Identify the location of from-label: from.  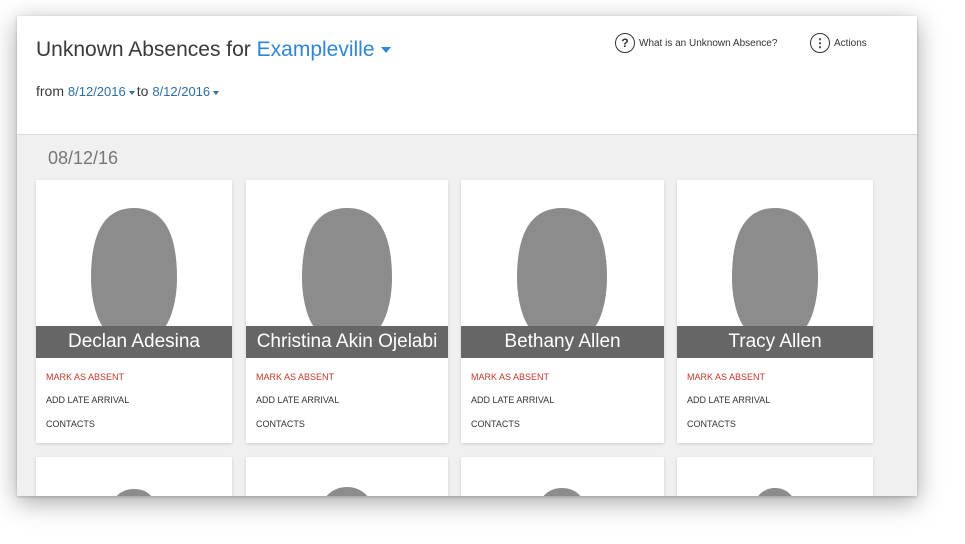
(50, 91).